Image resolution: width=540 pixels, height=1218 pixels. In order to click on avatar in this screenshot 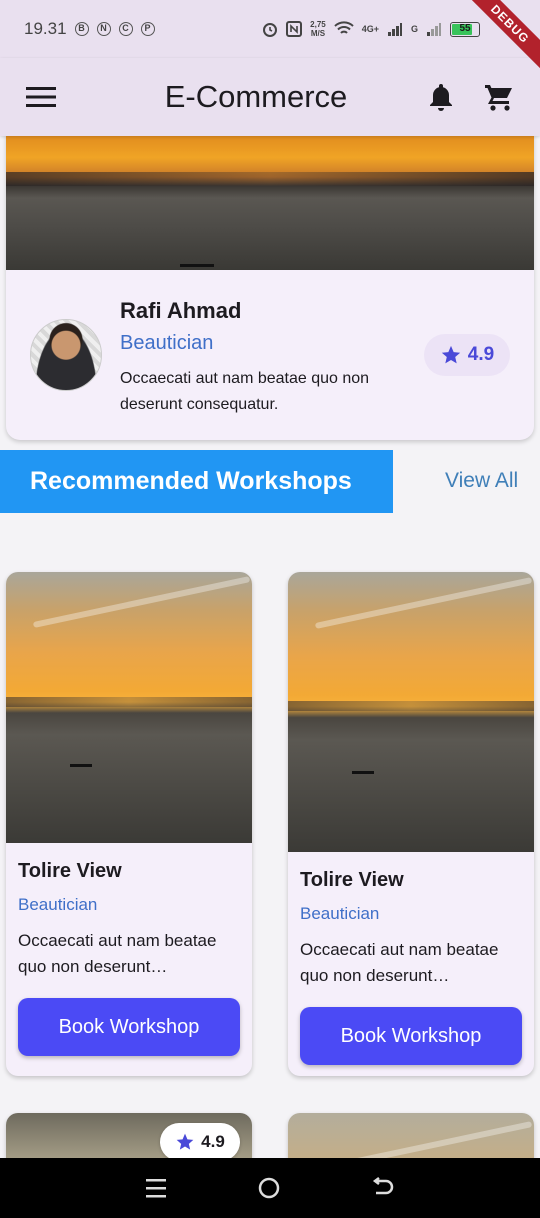, I will do `click(66, 355)`.